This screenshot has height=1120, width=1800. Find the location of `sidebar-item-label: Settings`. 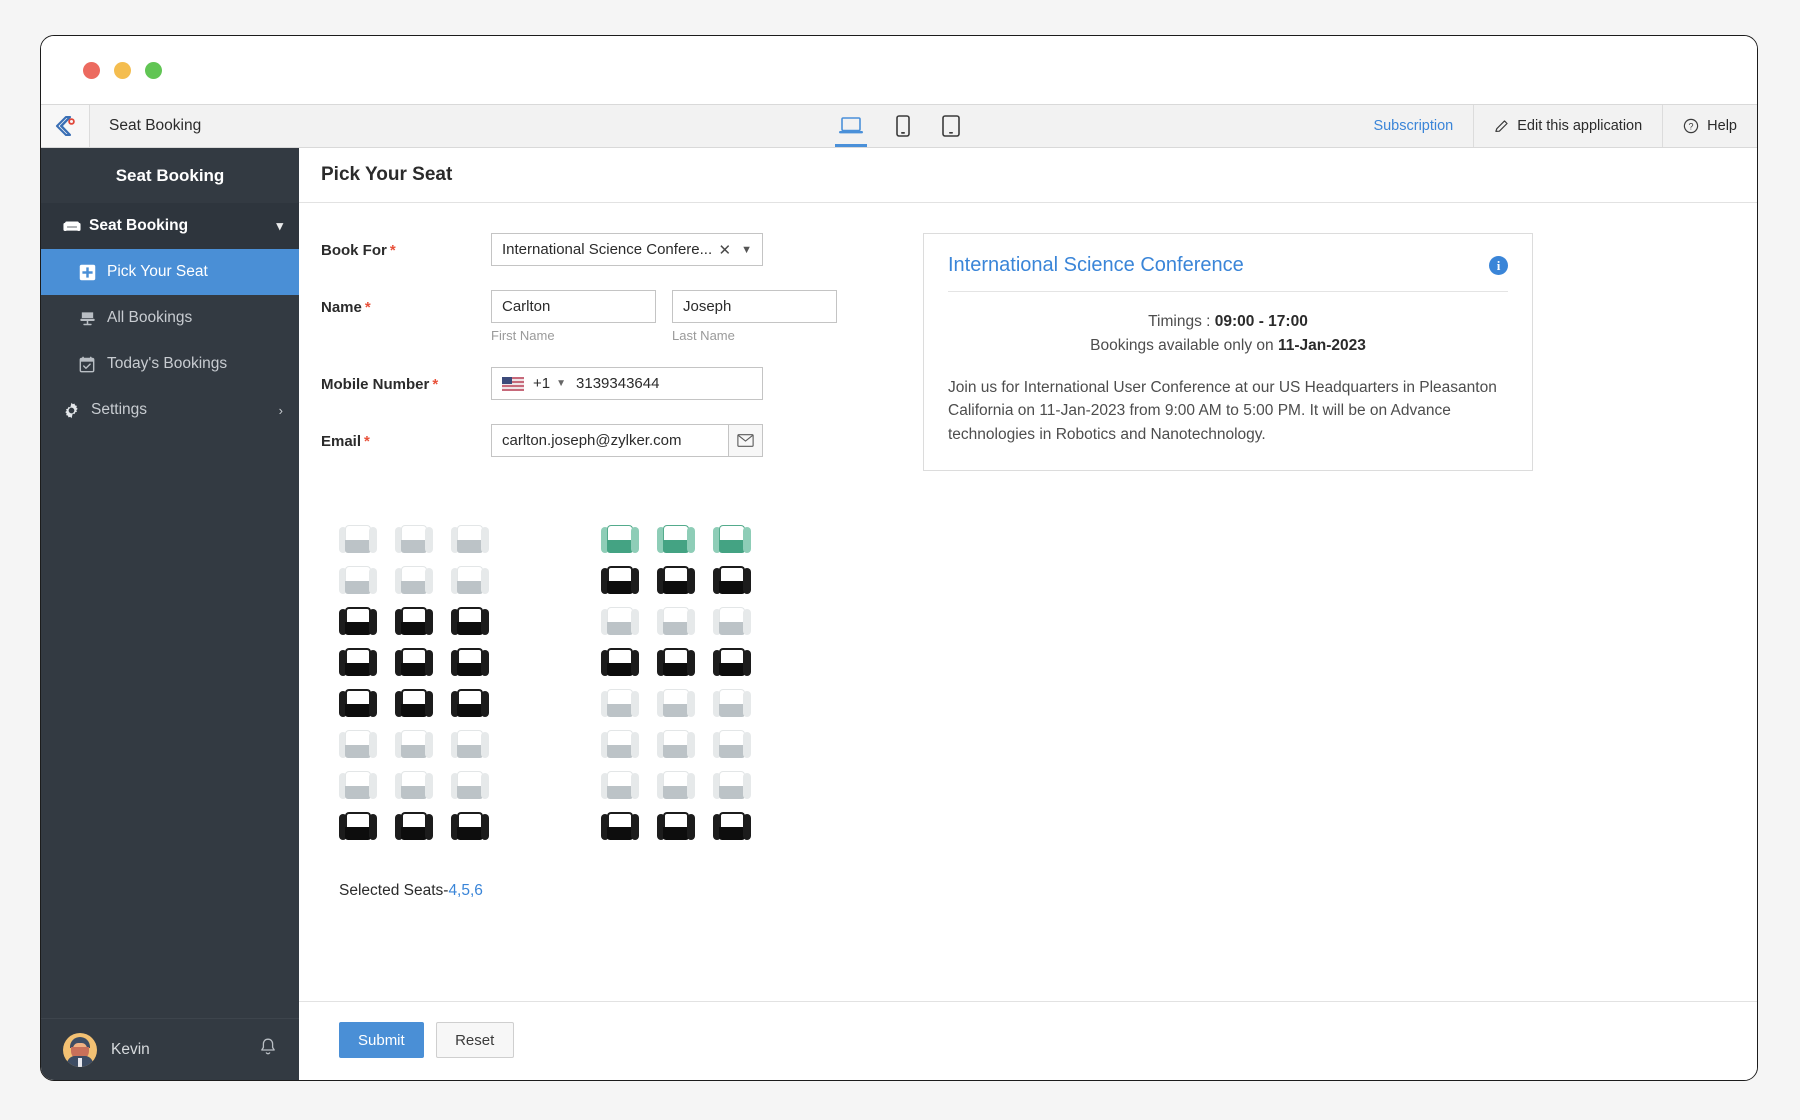

sidebar-item-label: Settings is located at coordinates (119, 409).